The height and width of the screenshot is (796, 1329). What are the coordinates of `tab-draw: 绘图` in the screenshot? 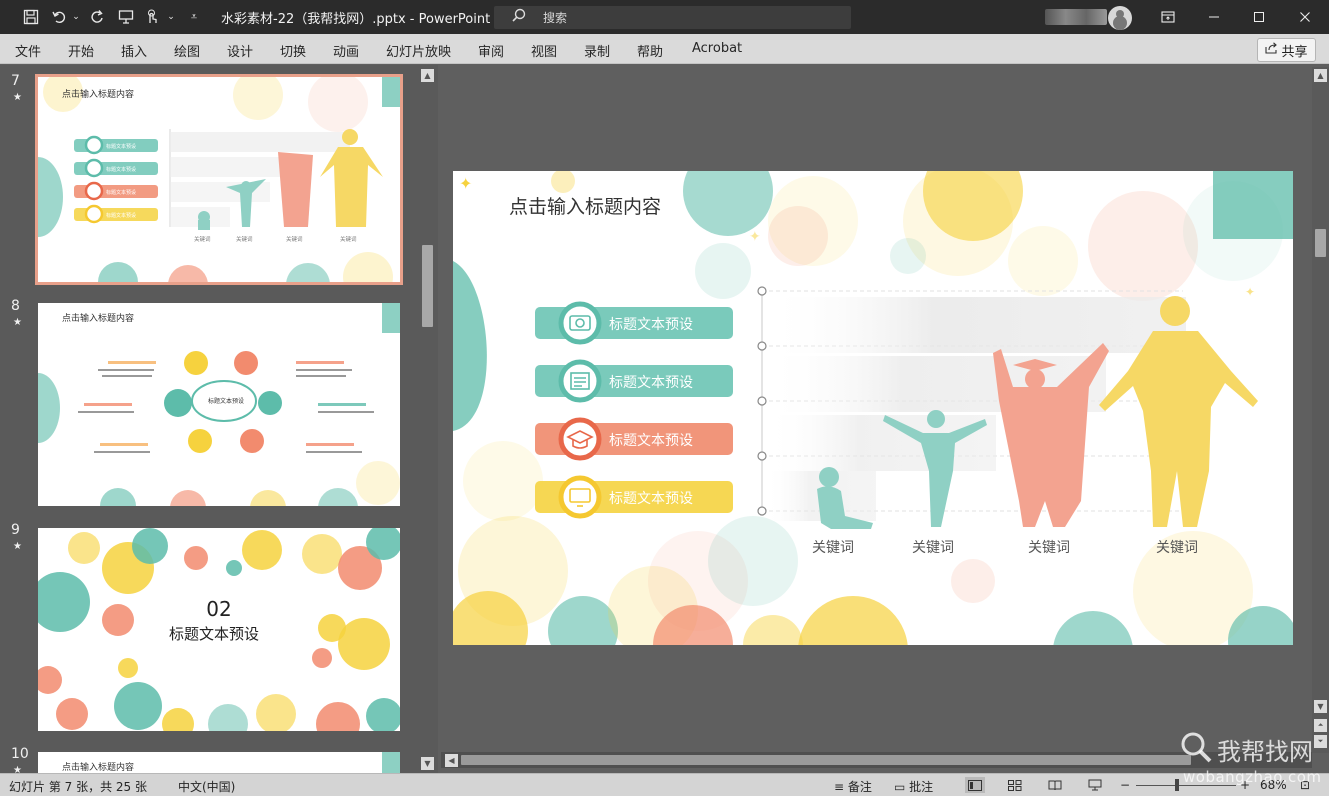 It's located at (187, 50).